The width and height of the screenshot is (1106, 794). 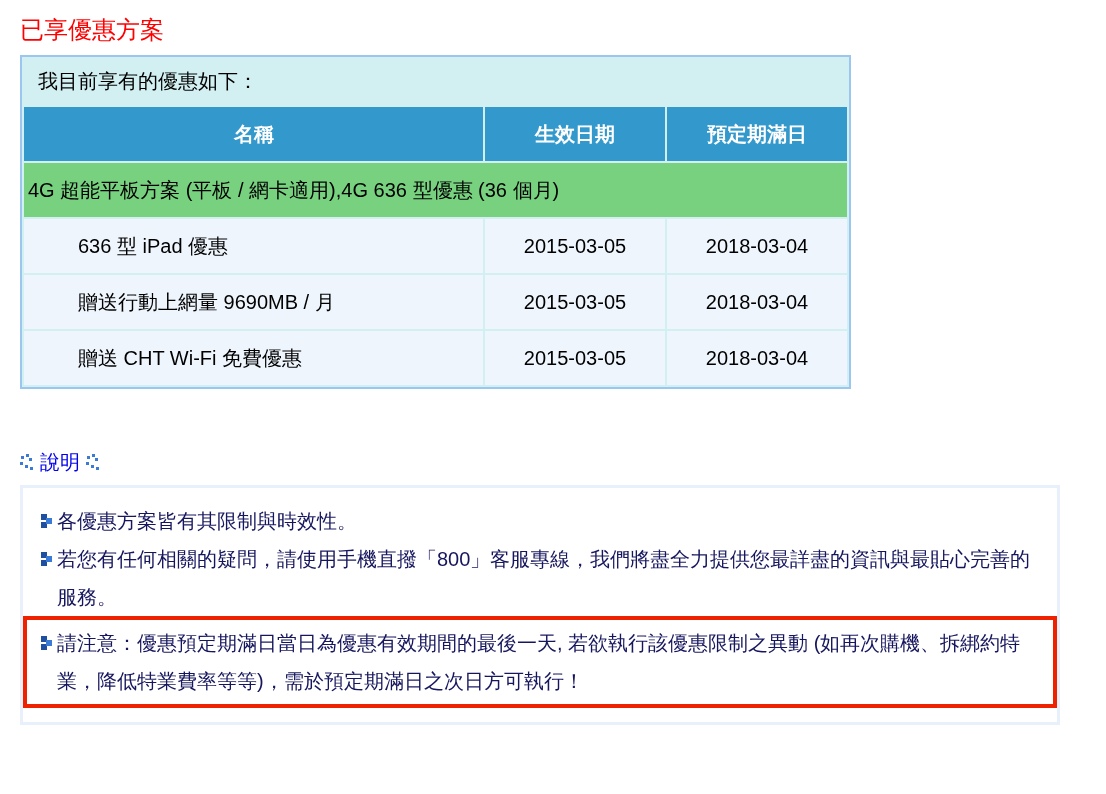 I want to click on note-text: 請注意：優惠預定期滿日當日為優惠有效期間的最後一天, 若欲執行該優惠限制之異動 (如再次購機、拆綁約特業，降低特業費率等等)，需於預定期滿日之次日方可執行！, so click(x=539, y=663).